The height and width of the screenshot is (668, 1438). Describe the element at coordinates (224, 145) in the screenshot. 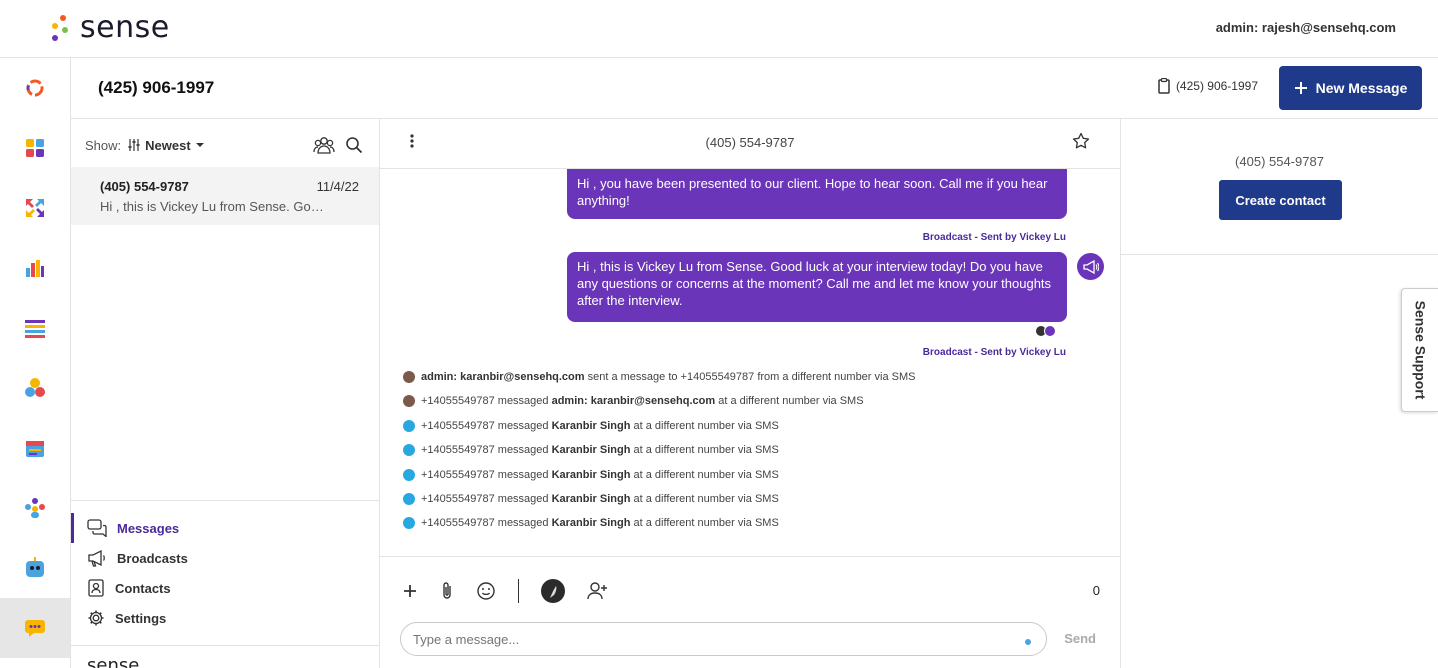

I see `filter-row: Show: Newest` at that location.